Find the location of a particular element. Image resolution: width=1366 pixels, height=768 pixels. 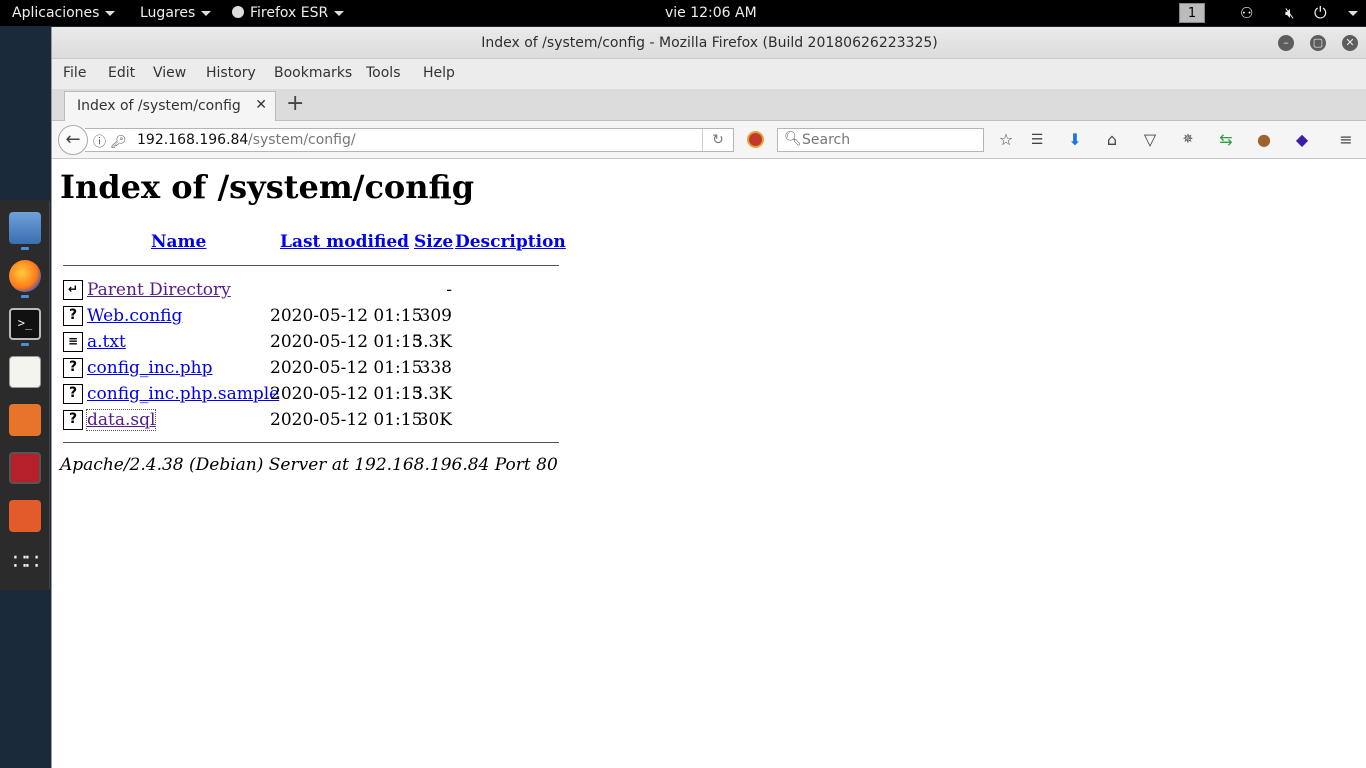

people-icon: ⚇ is located at coordinates (1246, 13).